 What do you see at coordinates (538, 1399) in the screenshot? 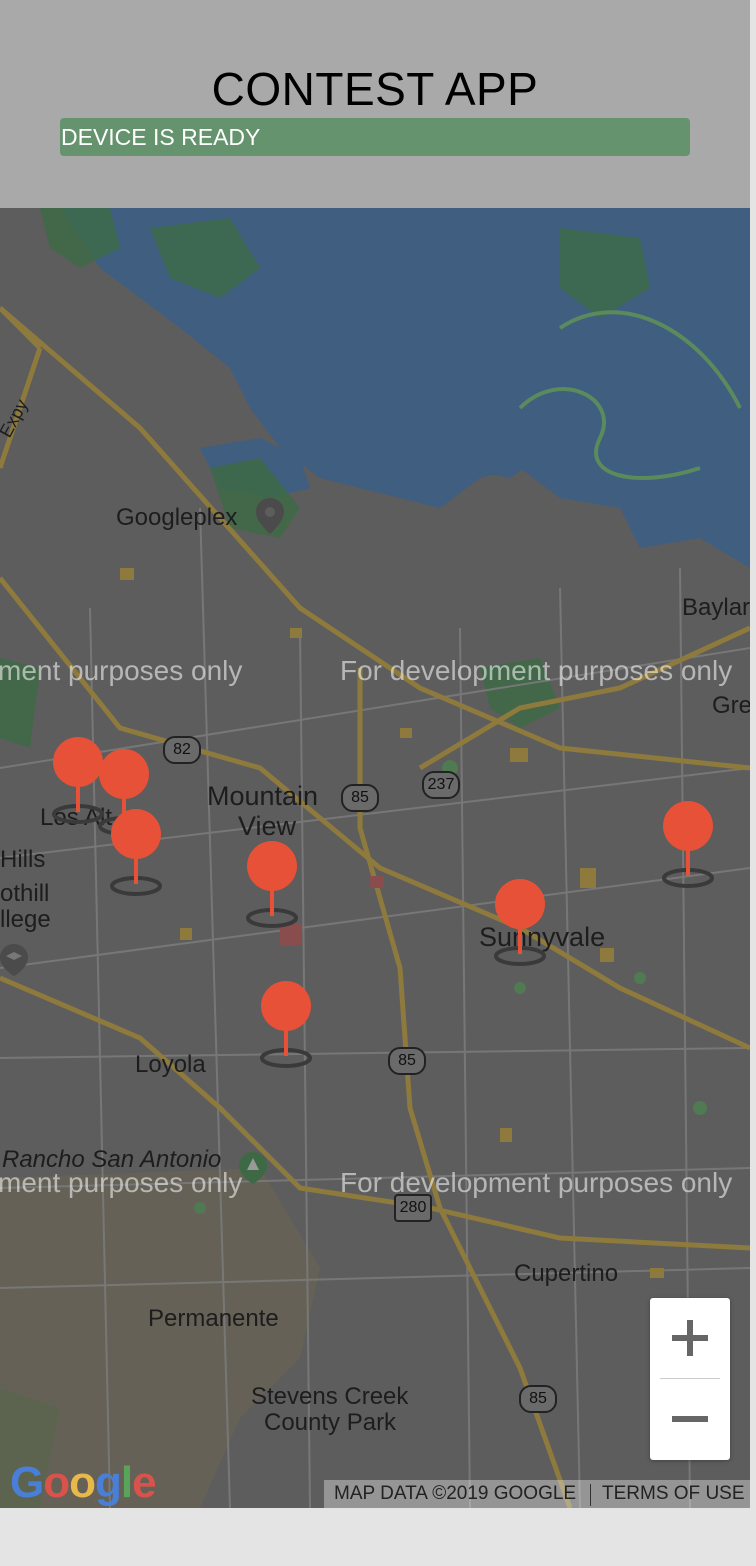
I see `highway-shield-85-cupertino: 85` at bounding box center [538, 1399].